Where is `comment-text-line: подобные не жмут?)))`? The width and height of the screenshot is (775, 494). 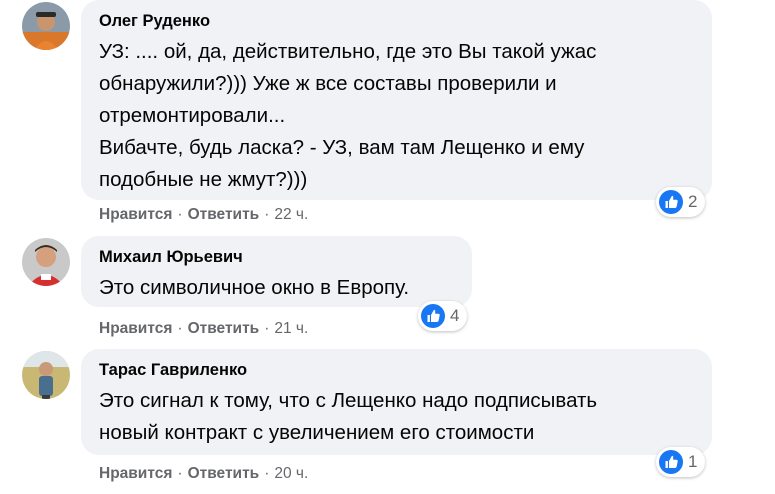
comment-text-line: подобные не жмут?))) is located at coordinates (203, 179).